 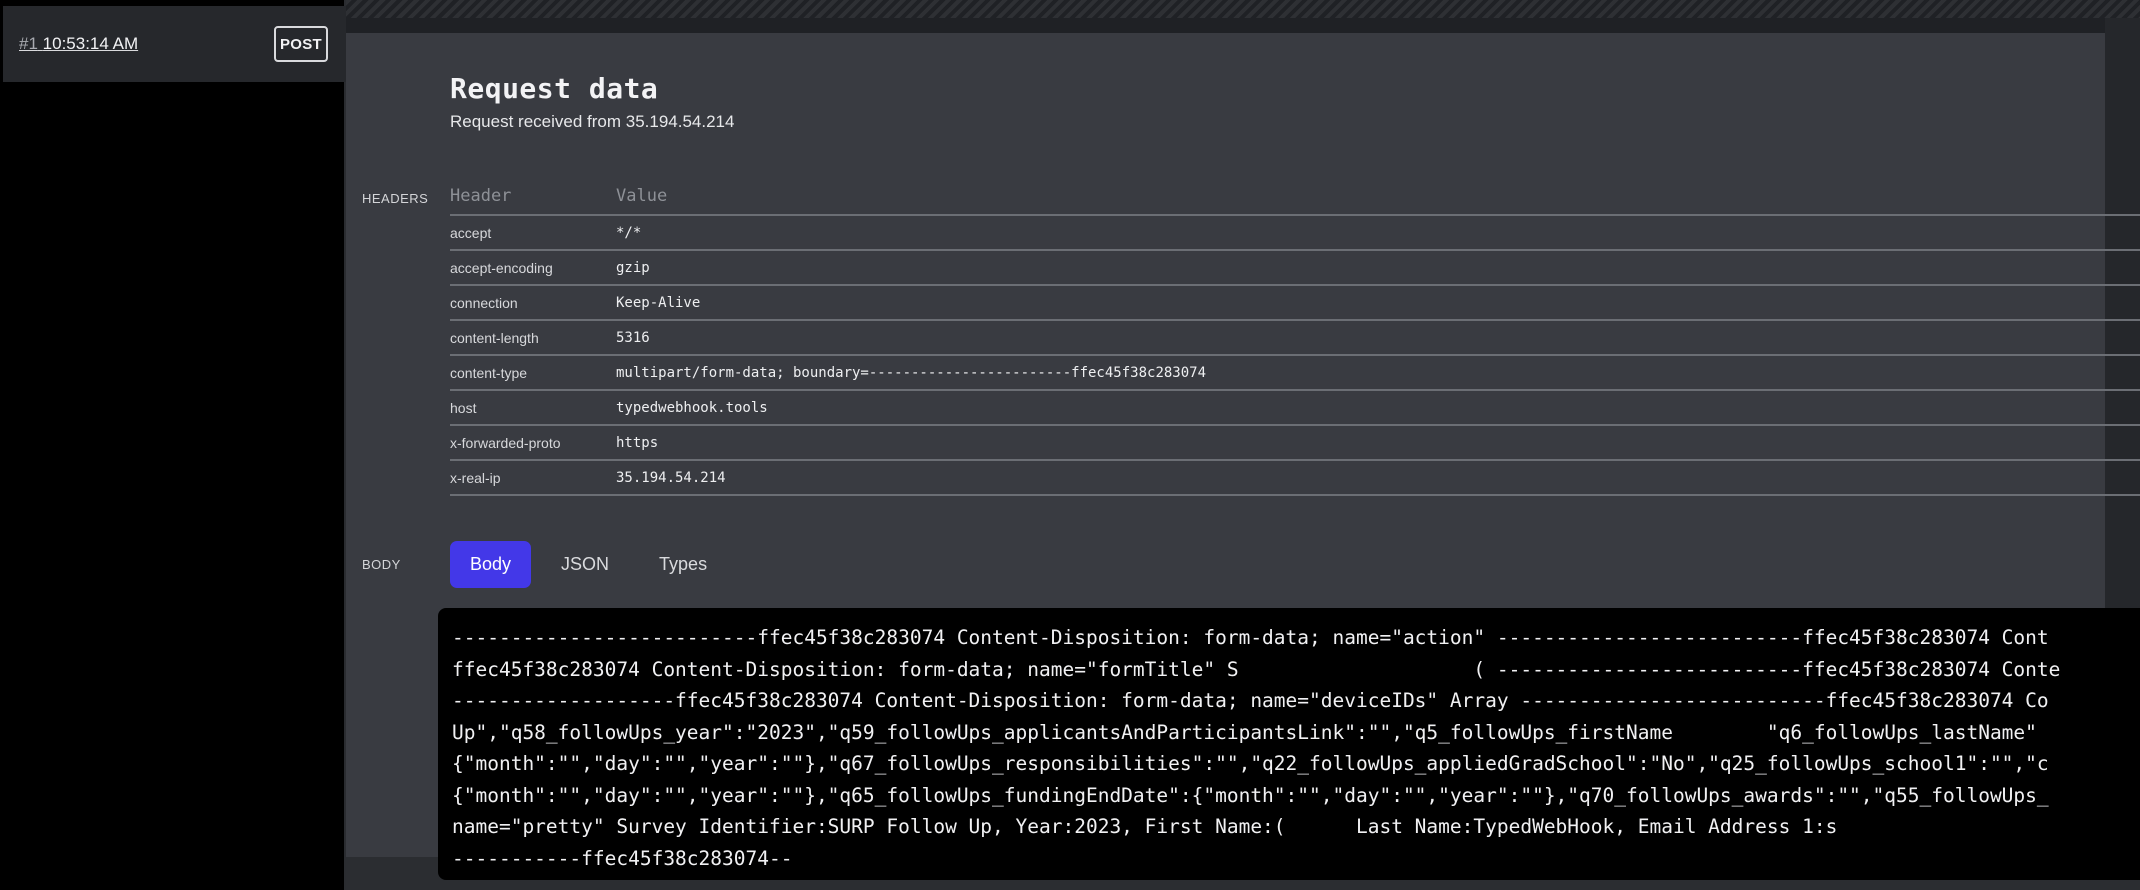 I want to click on top-stripe-decoration, so click(x=1243, y=9).